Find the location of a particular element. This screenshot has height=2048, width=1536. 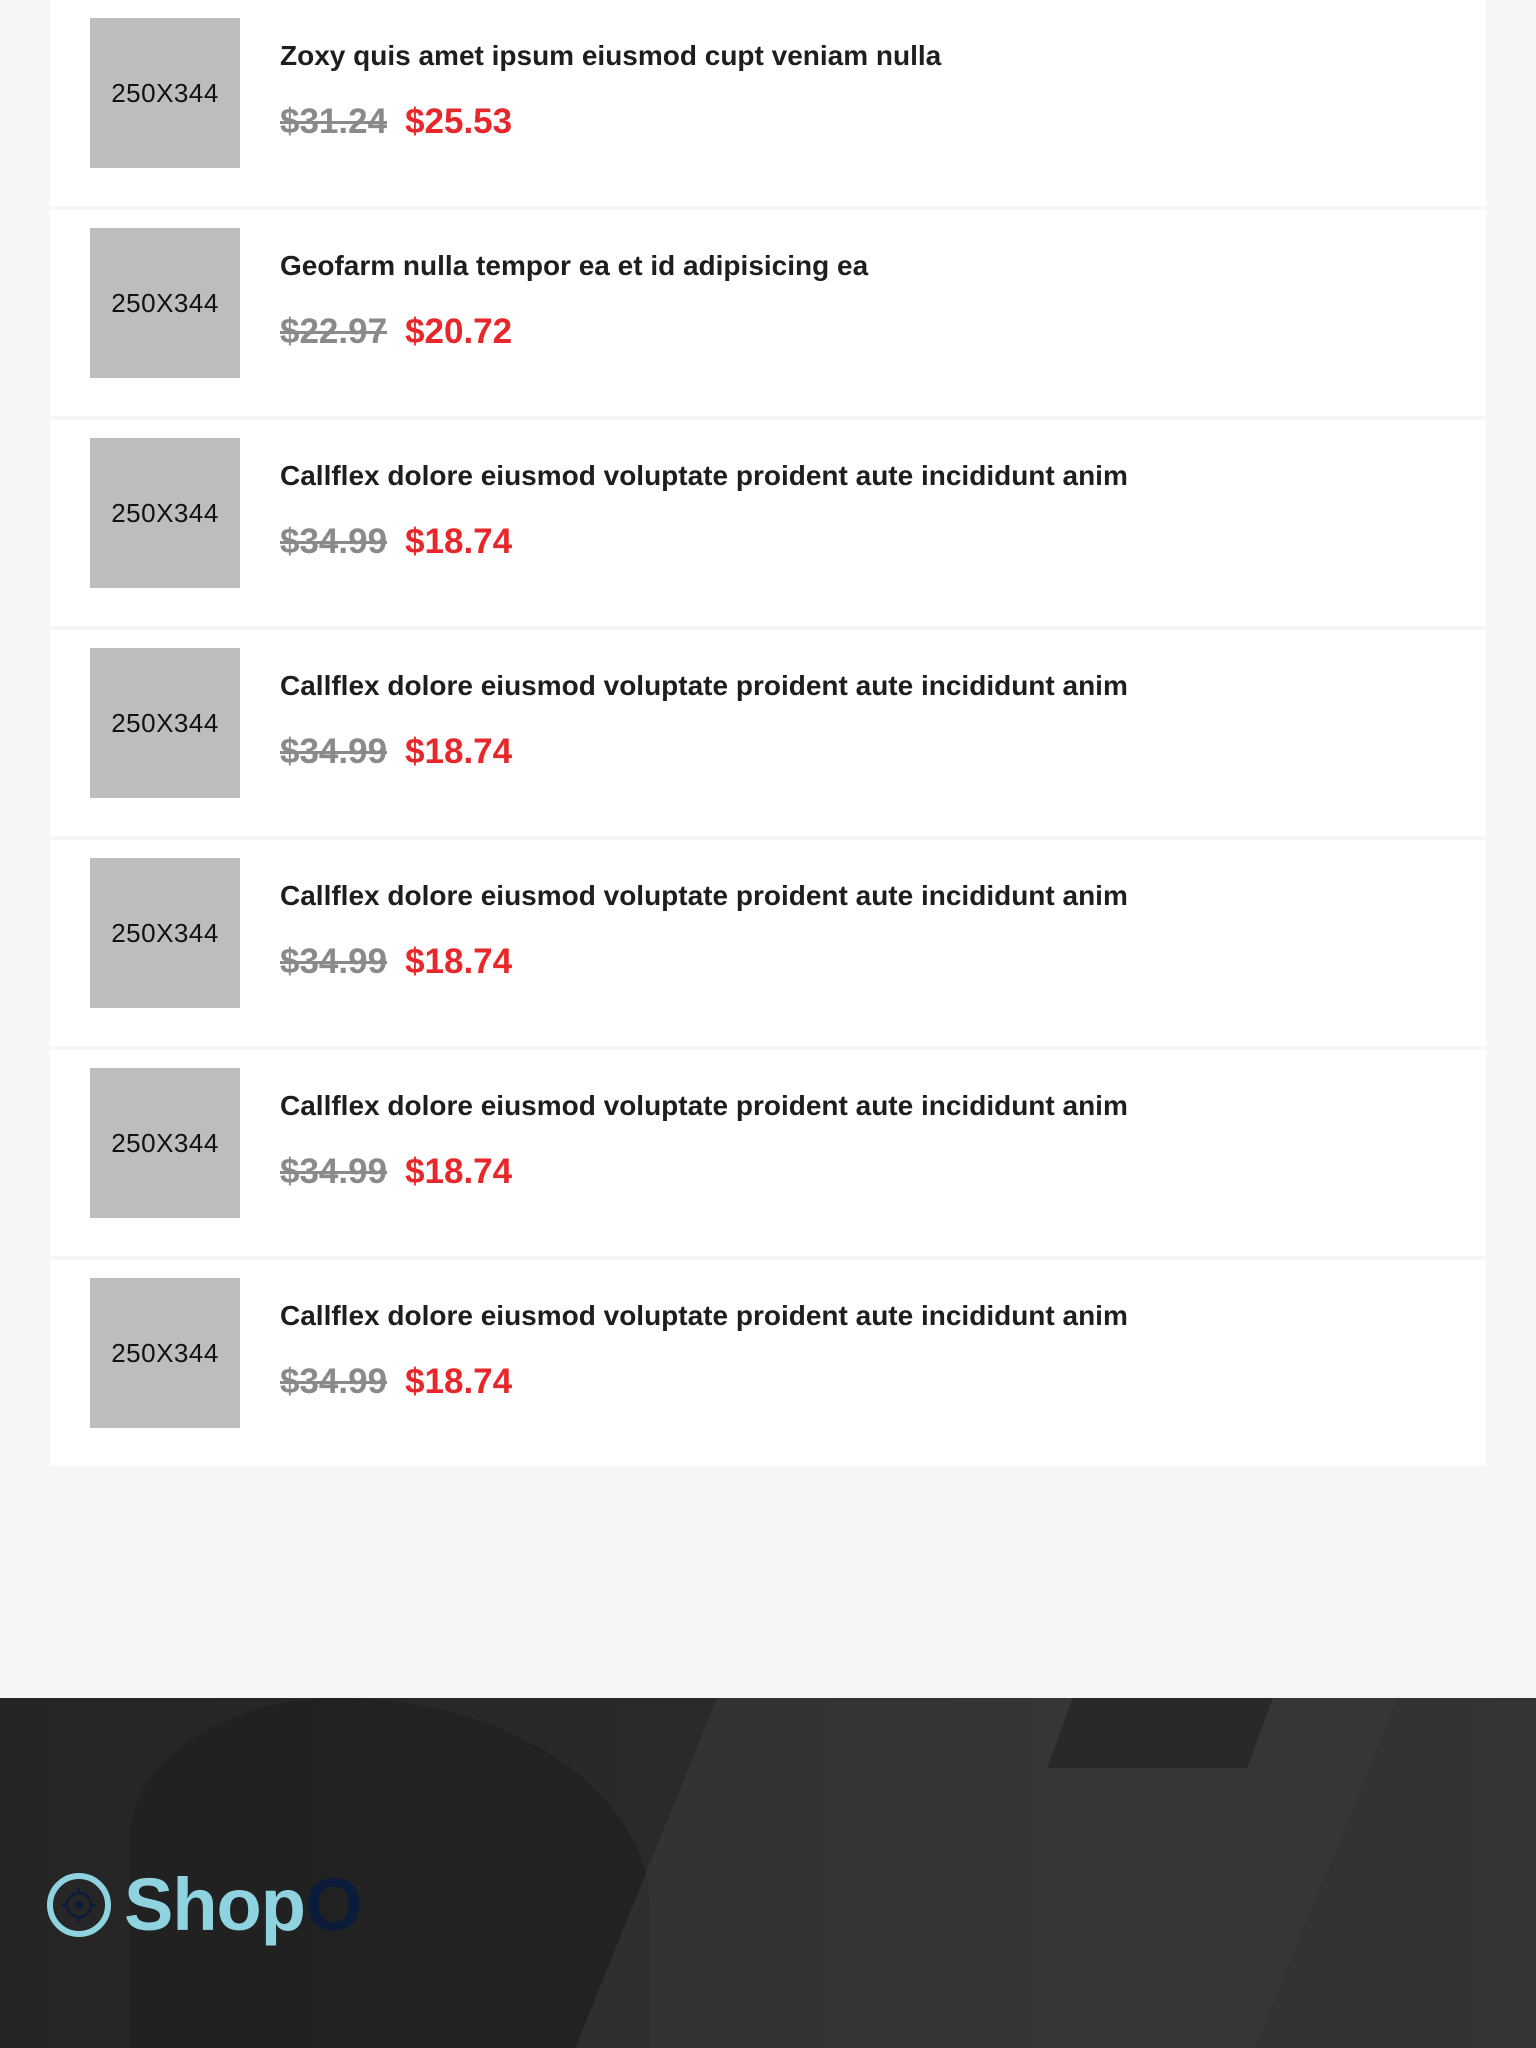

footer-logo: ShopO is located at coordinates (204, 1905).